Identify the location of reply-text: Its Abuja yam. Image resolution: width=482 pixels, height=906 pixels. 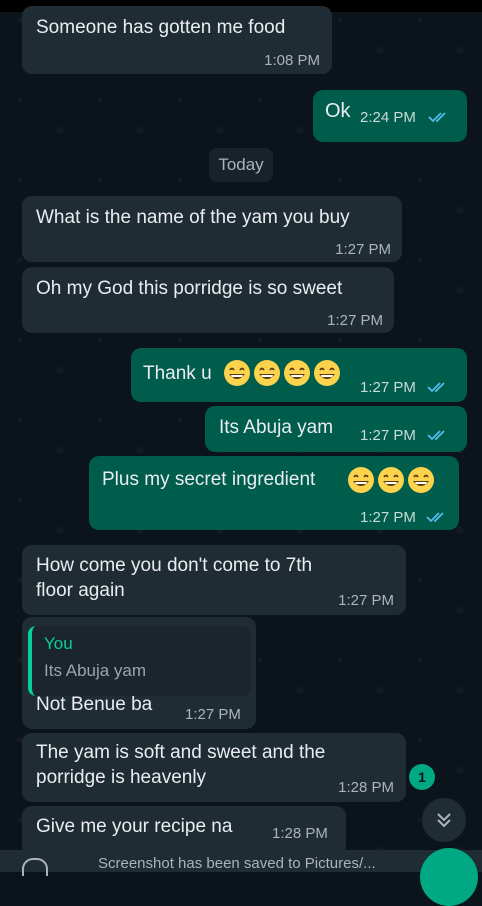
(95, 670).